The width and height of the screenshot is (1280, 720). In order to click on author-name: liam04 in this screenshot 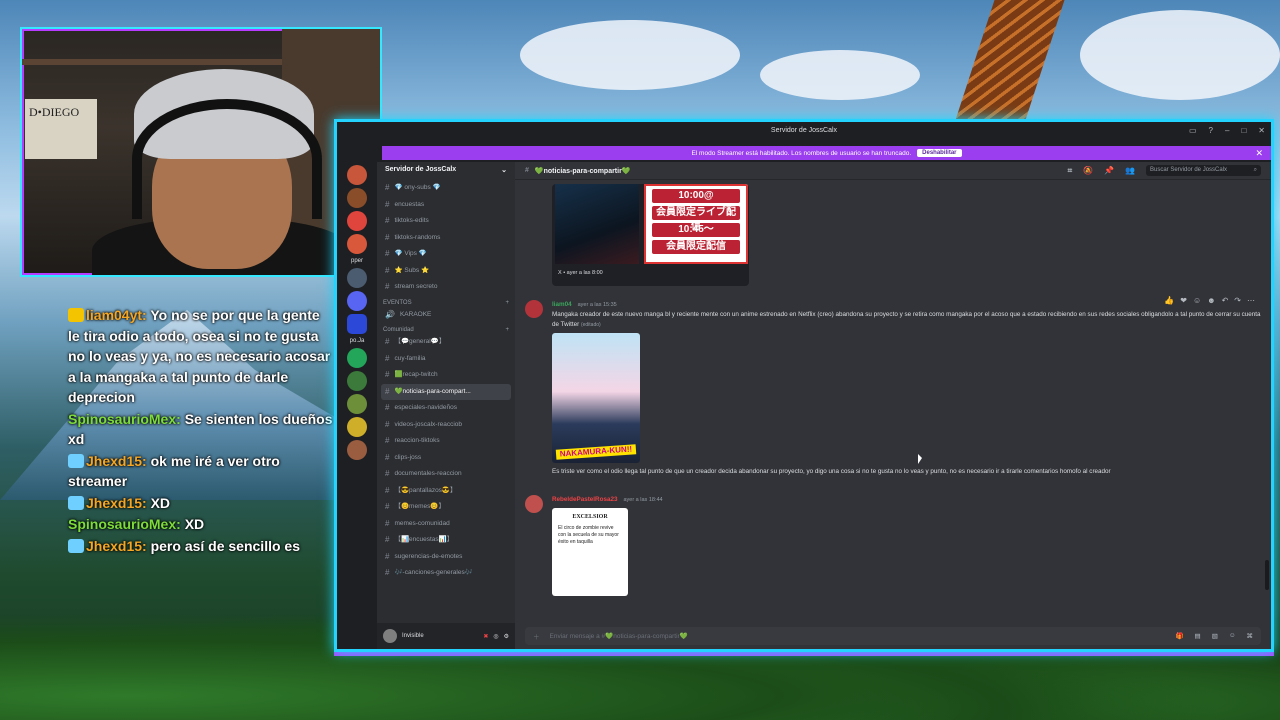, I will do `click(562, 305)`.